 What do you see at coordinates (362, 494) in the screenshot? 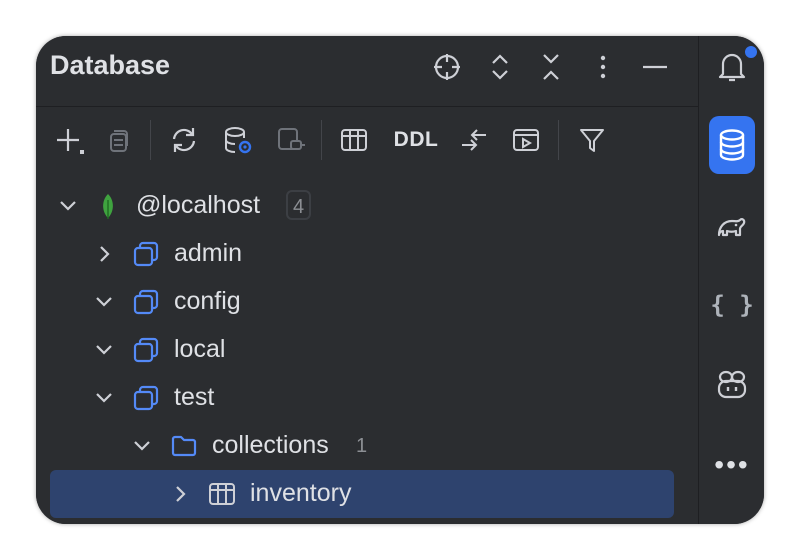
I see `tree-node-inventory: inventory` at bounding box center [362, 494].